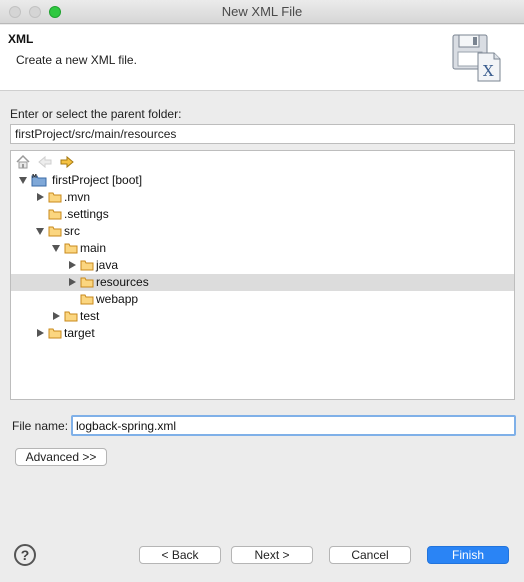 Image resolution: width=524 pixels, height=582 pixels. Describe the element at coordinates (45, 162) in the screenshot. I see `back-arrow-icon` at that location.